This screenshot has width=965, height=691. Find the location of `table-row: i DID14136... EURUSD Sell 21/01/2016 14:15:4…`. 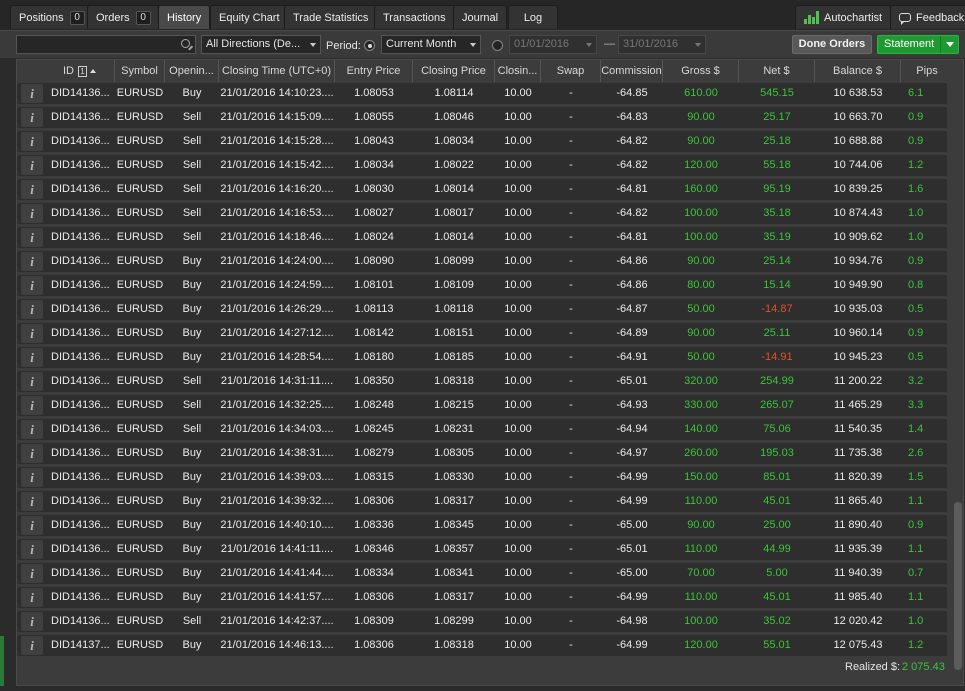

table-row: i DID14136... EURUSD Sell 21/01/2016 14:15:4… is located at coordinates (482, 165).